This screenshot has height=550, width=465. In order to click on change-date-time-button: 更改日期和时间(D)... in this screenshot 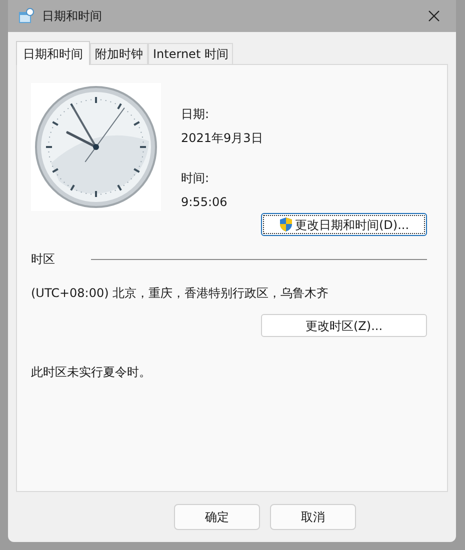, I will do `click(344, 224)`.